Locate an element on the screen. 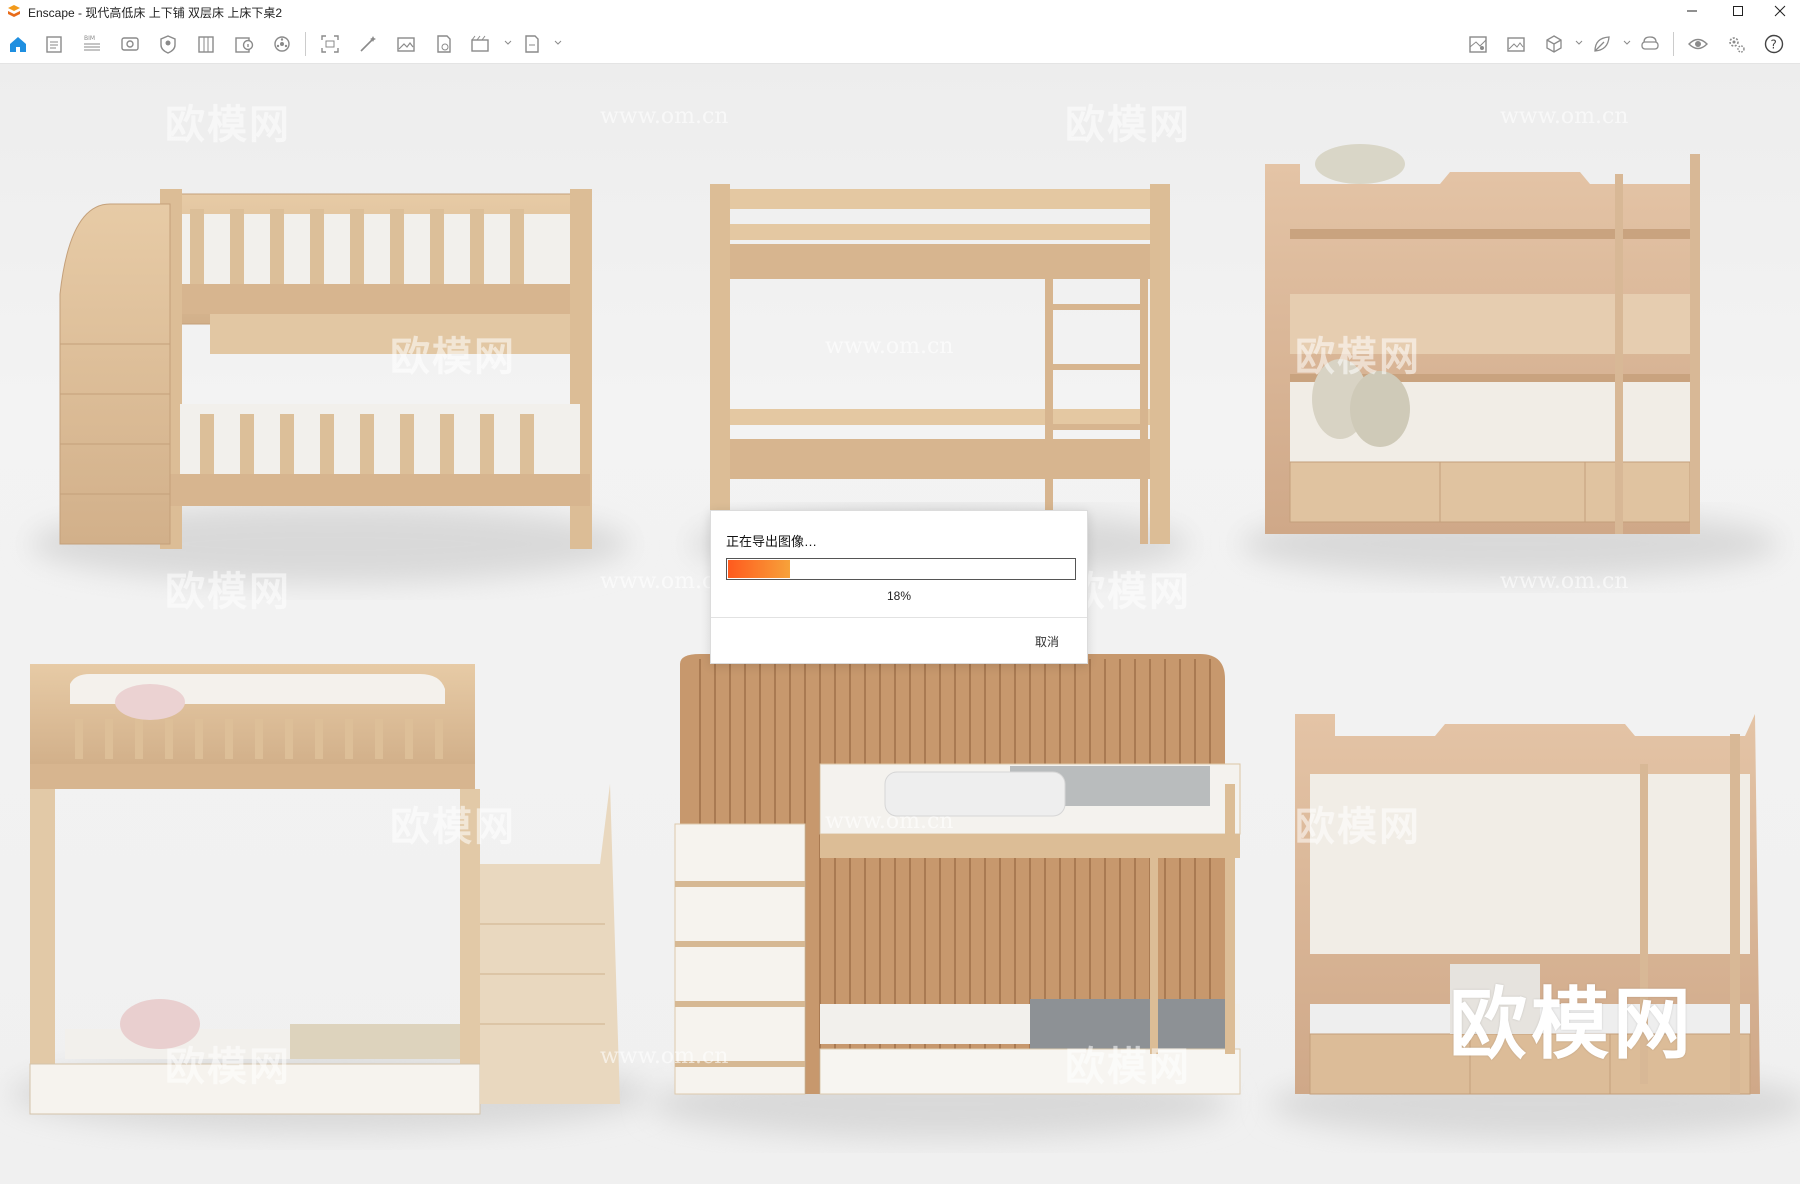  progress-percentage: 18% is located at coordinates (899, 596).